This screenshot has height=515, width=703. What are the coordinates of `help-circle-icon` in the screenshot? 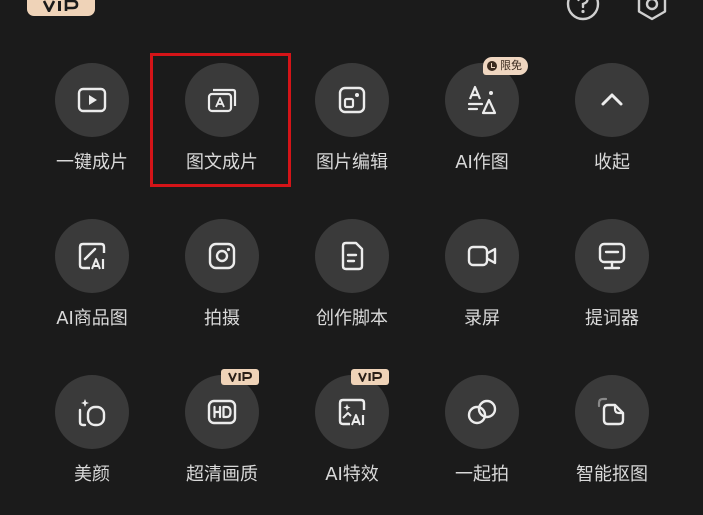 It's located at (583, 11).